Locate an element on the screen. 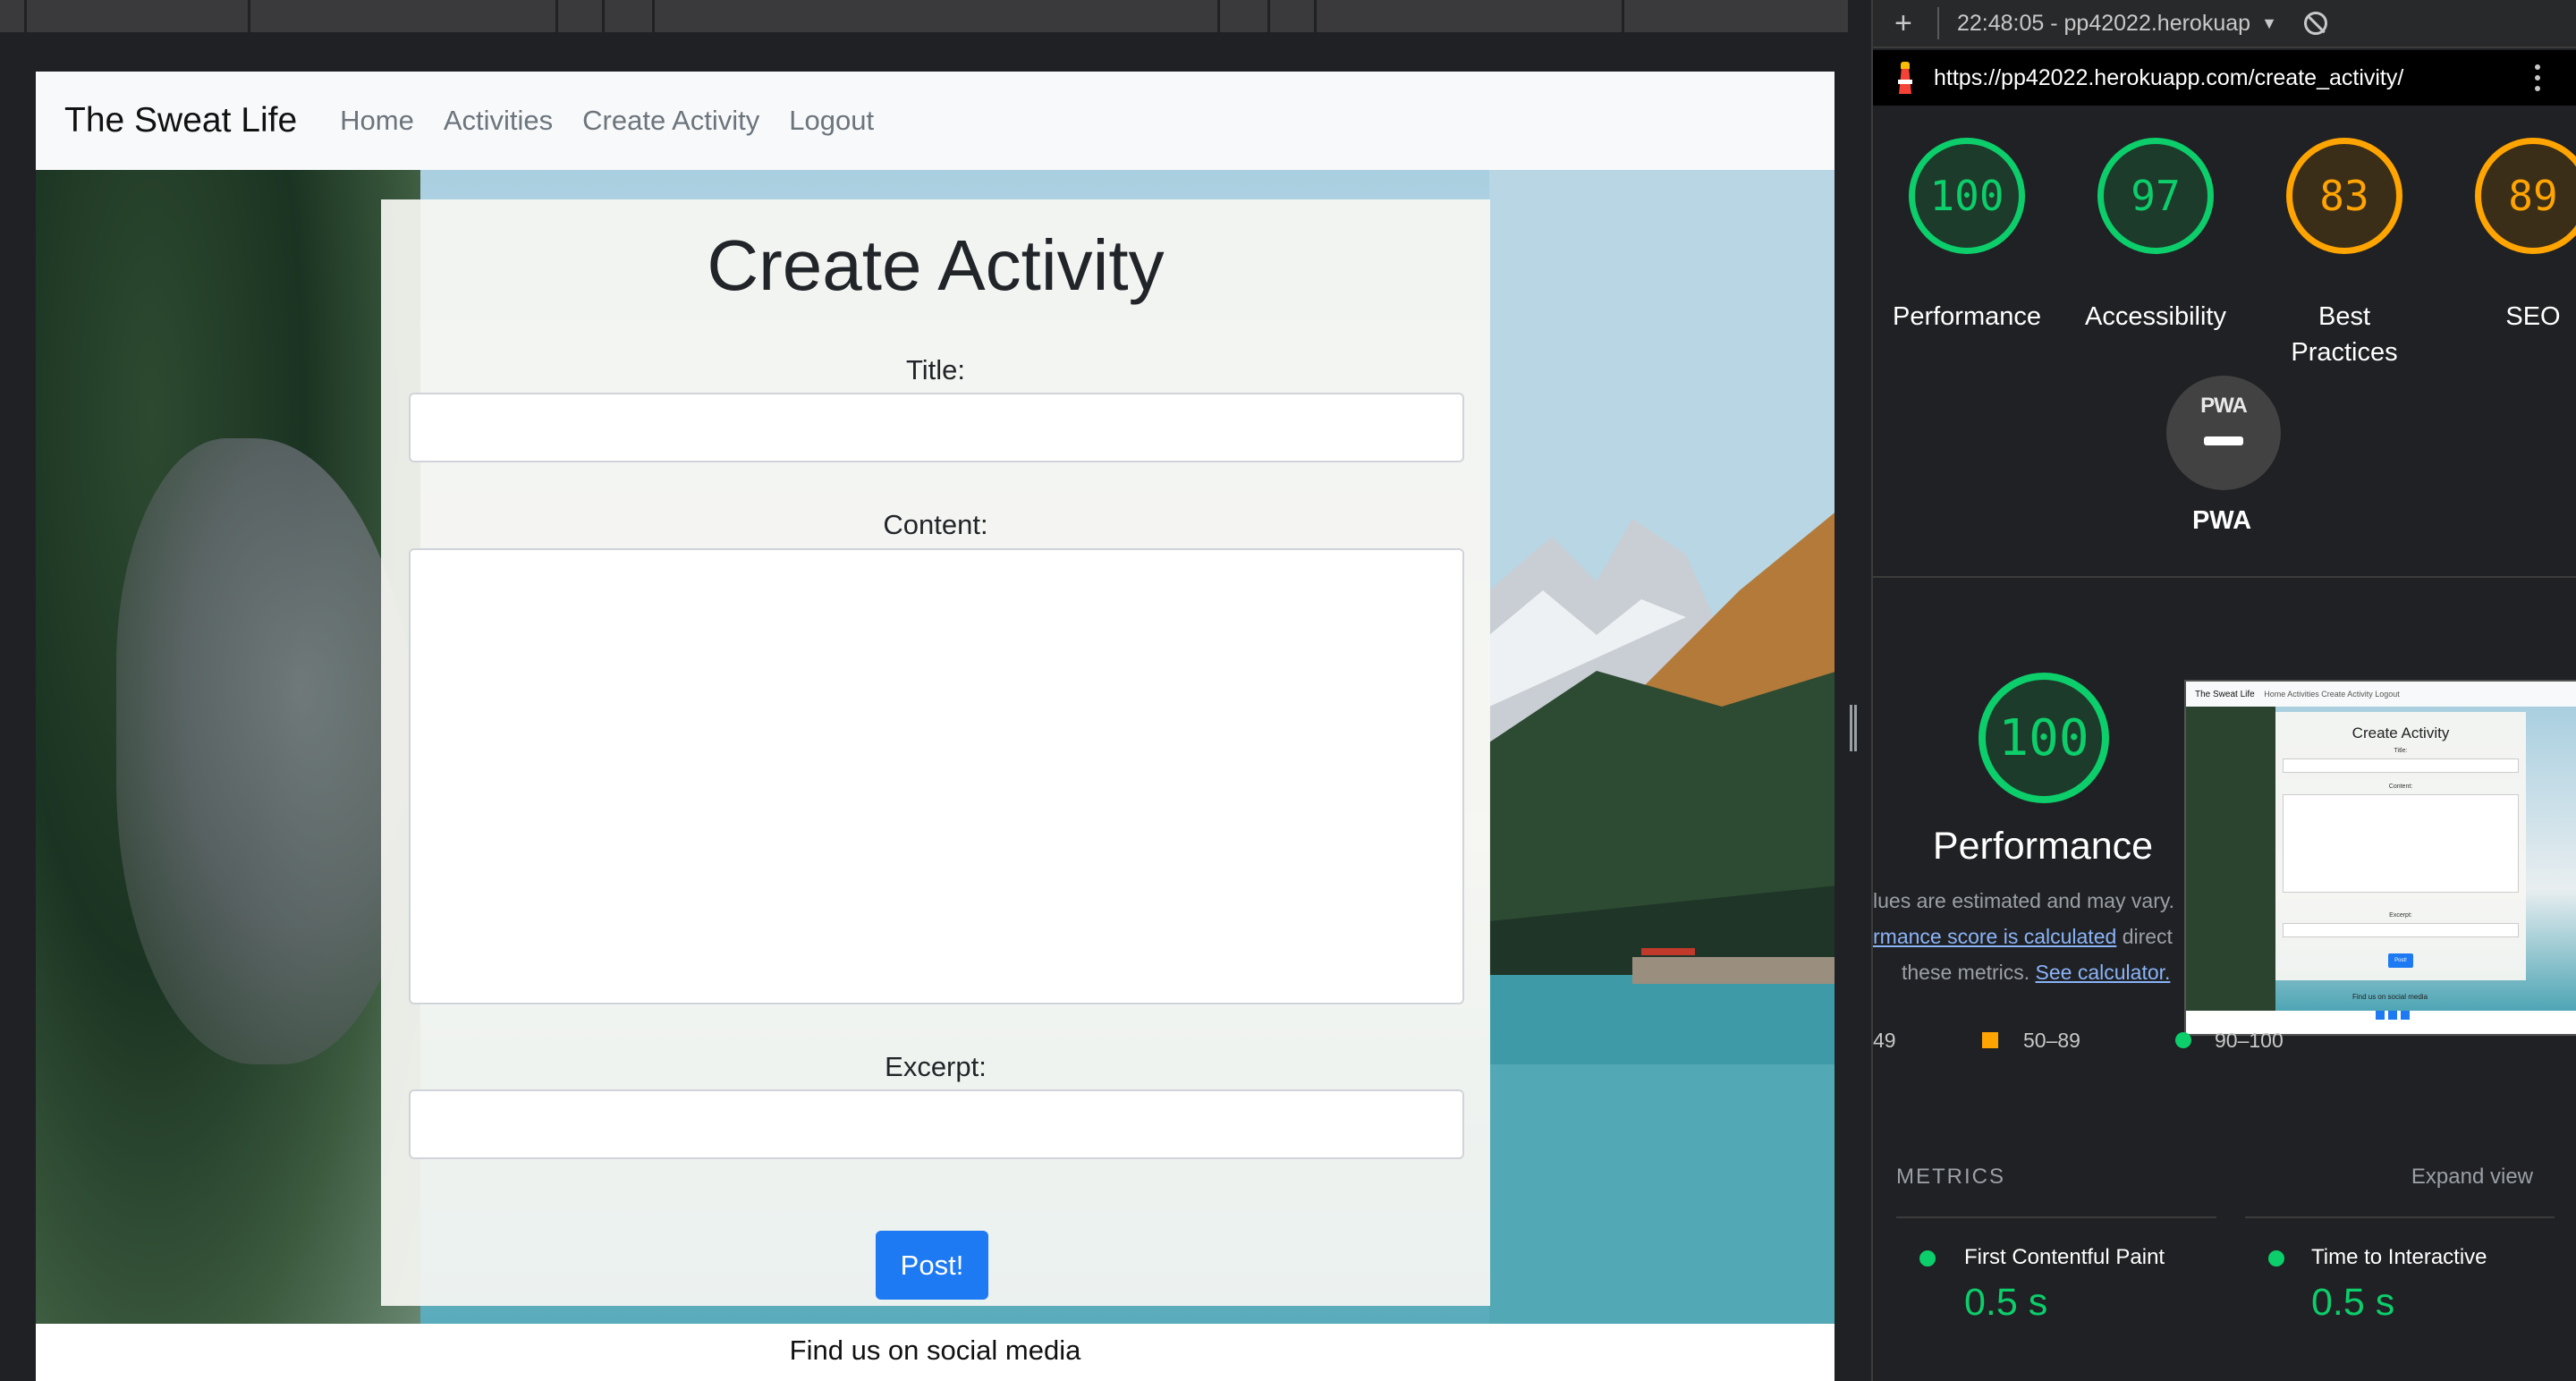  perf-description-line-3: these metrics. See calculator. is located at coordinates (2036, 973).